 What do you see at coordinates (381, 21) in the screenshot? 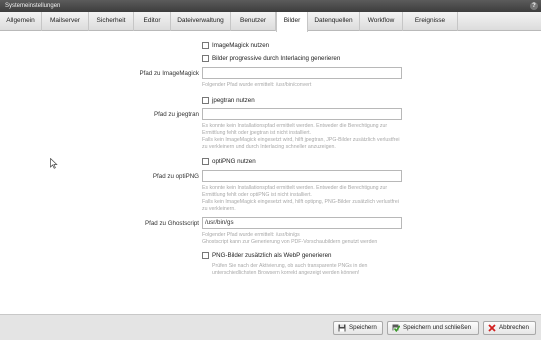
I see `tab-workflow: Workflow` at bounding box center [381, 21].